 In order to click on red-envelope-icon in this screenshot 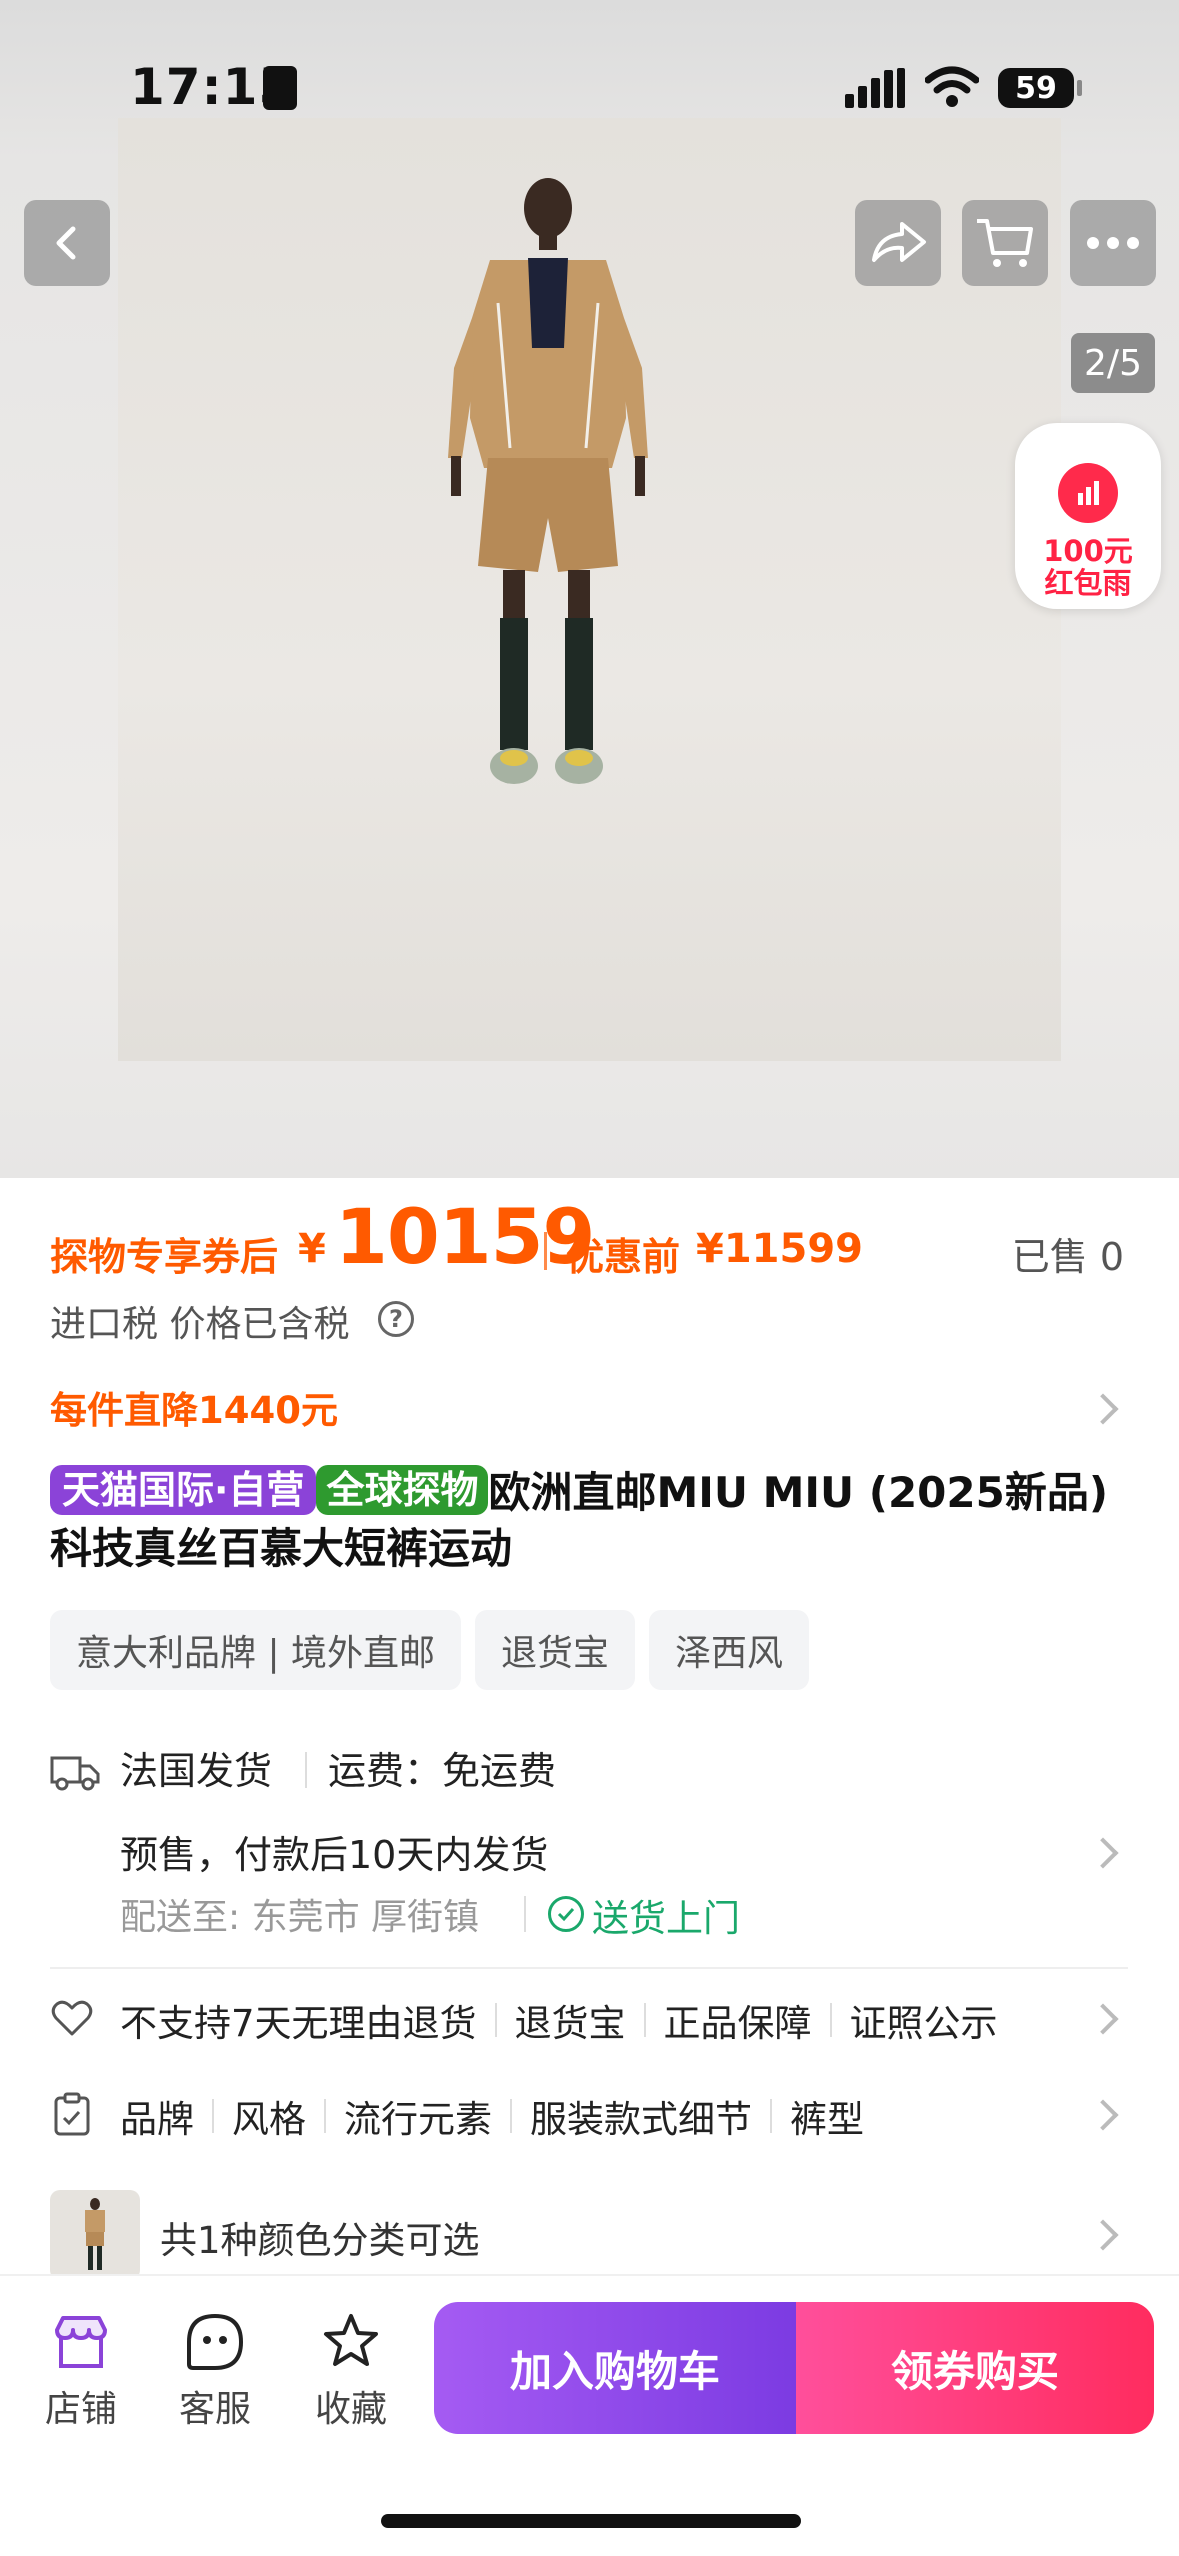, I will do `click(1088, 493)`.